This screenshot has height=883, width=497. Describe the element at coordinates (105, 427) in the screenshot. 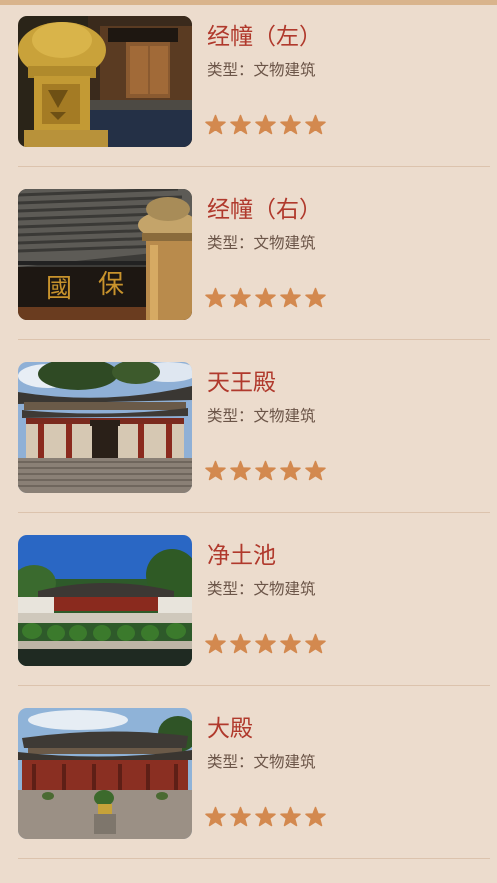

I see `hall-photo` at that location.